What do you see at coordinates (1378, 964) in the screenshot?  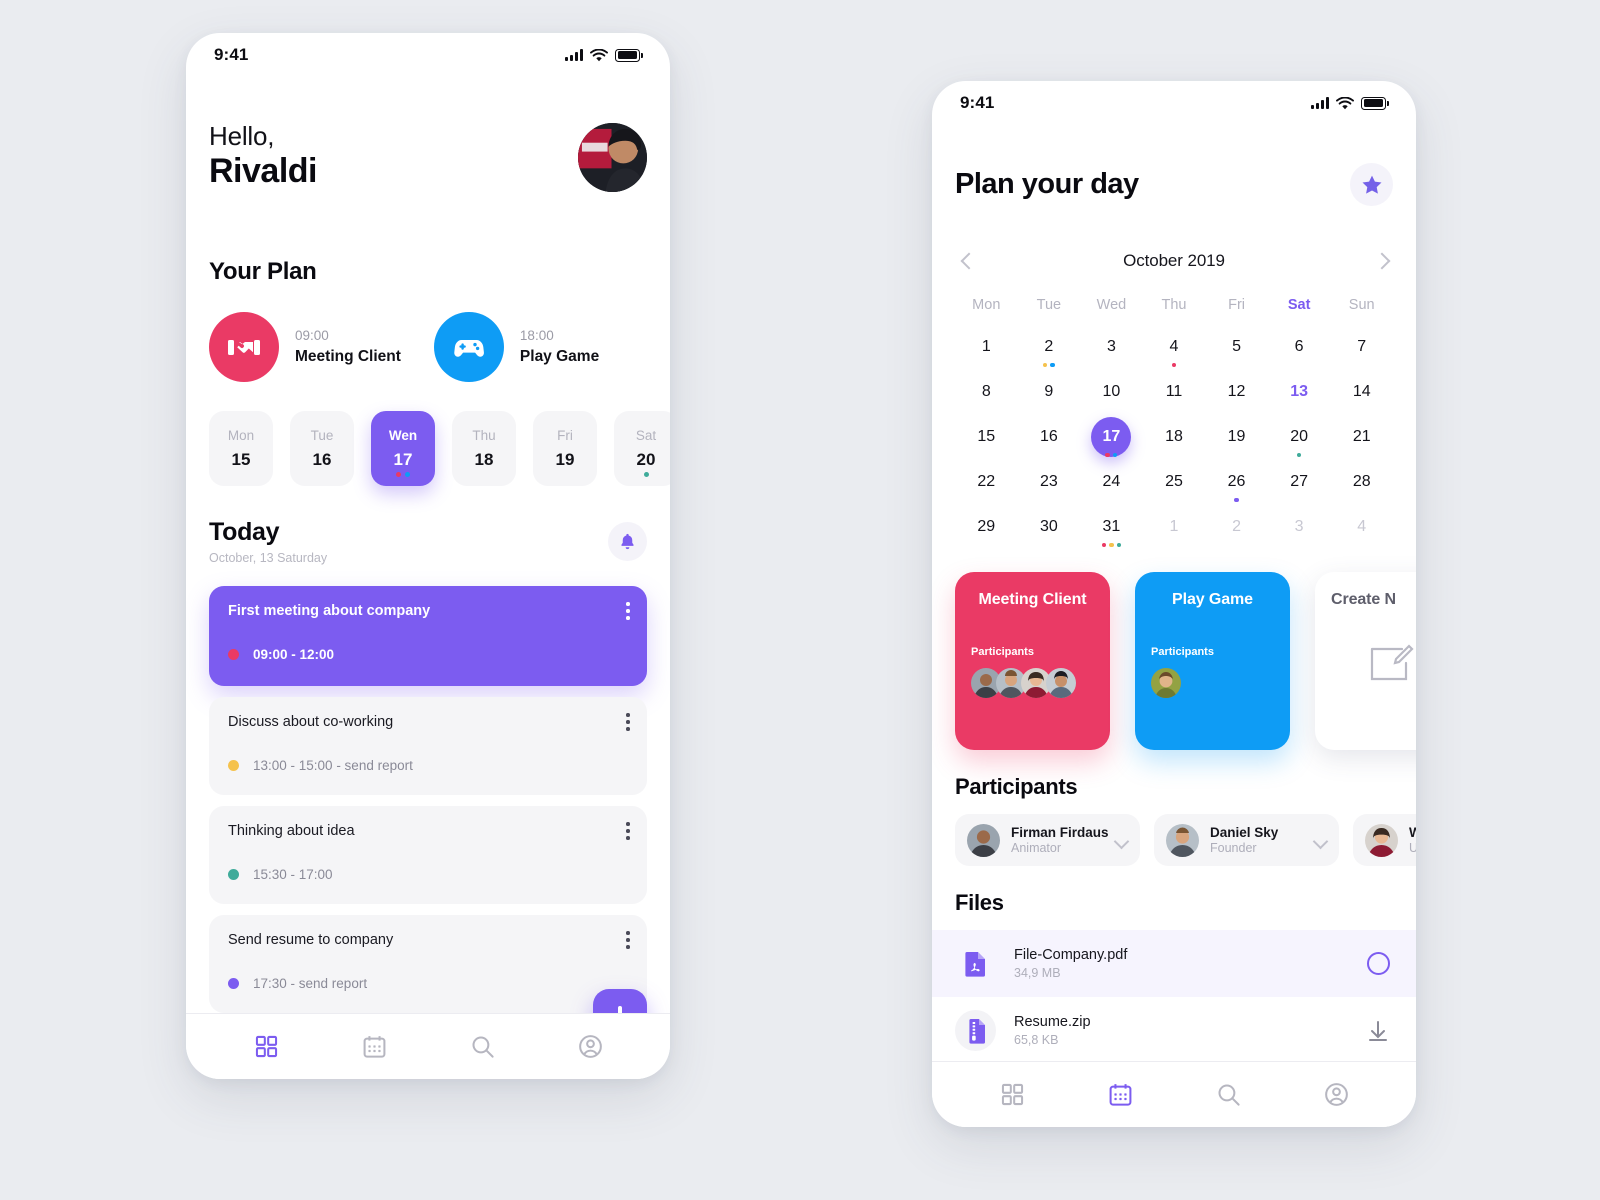 I see `loading-ring-icon` at bounding box center [1378, 964].